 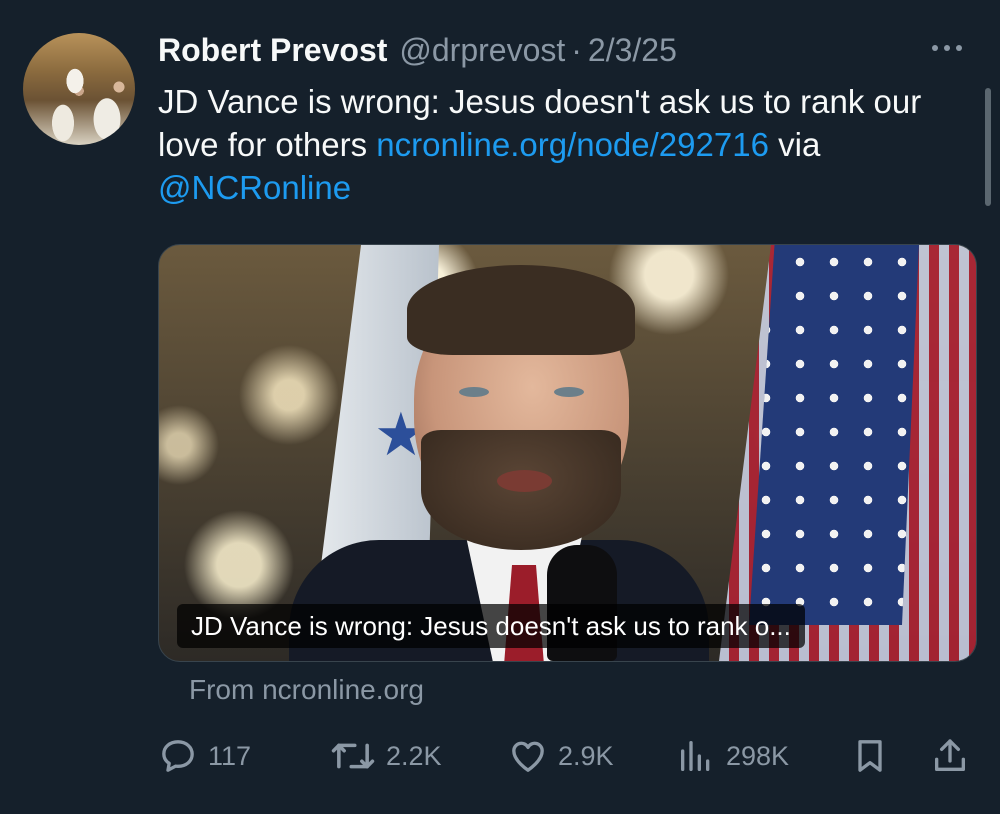 I want to click on retweet-button: 2.2K, so click(x=386, y=756).